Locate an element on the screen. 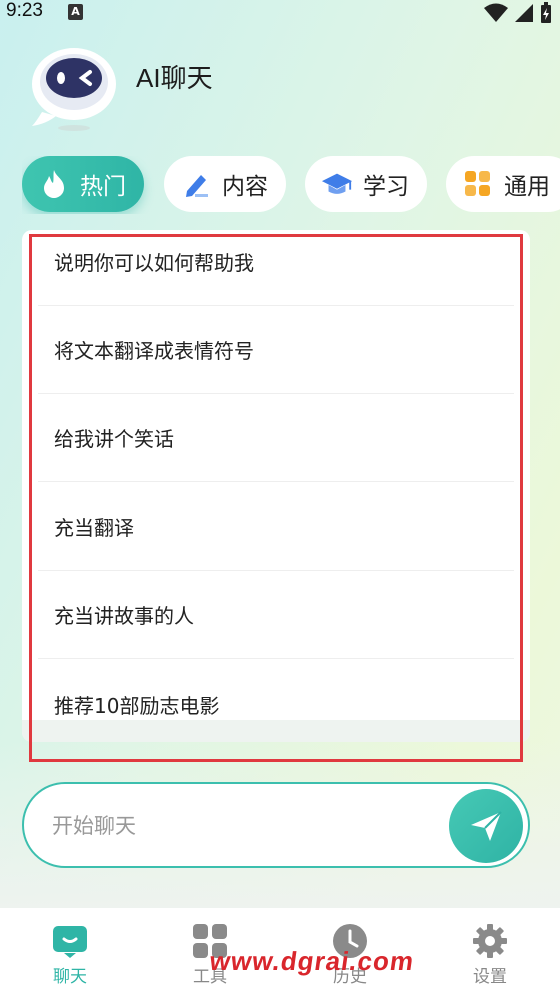 This screenshot has height=998, width=560. prompt-item: 给我讲个笑话 is located at coordinates (276, 438).